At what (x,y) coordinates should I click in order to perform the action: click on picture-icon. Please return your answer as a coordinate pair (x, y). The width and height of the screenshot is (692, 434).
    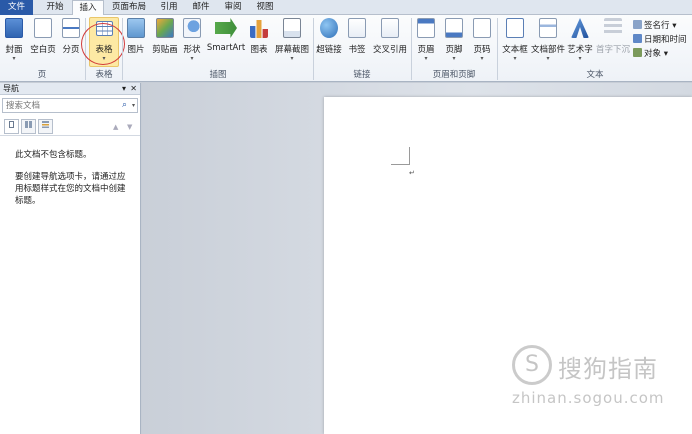
    Looking at the image, I should click on (136, 28).